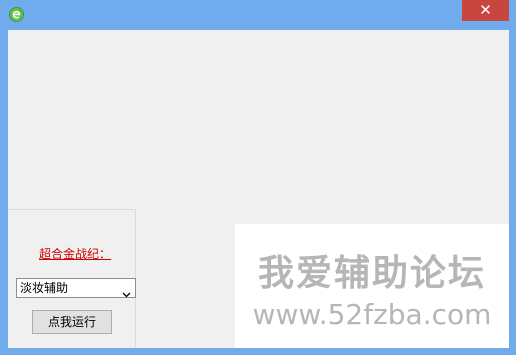  Describe the element at coordinates (126, 294) in the screenshot. I see `chevron-down-icon` at that location.